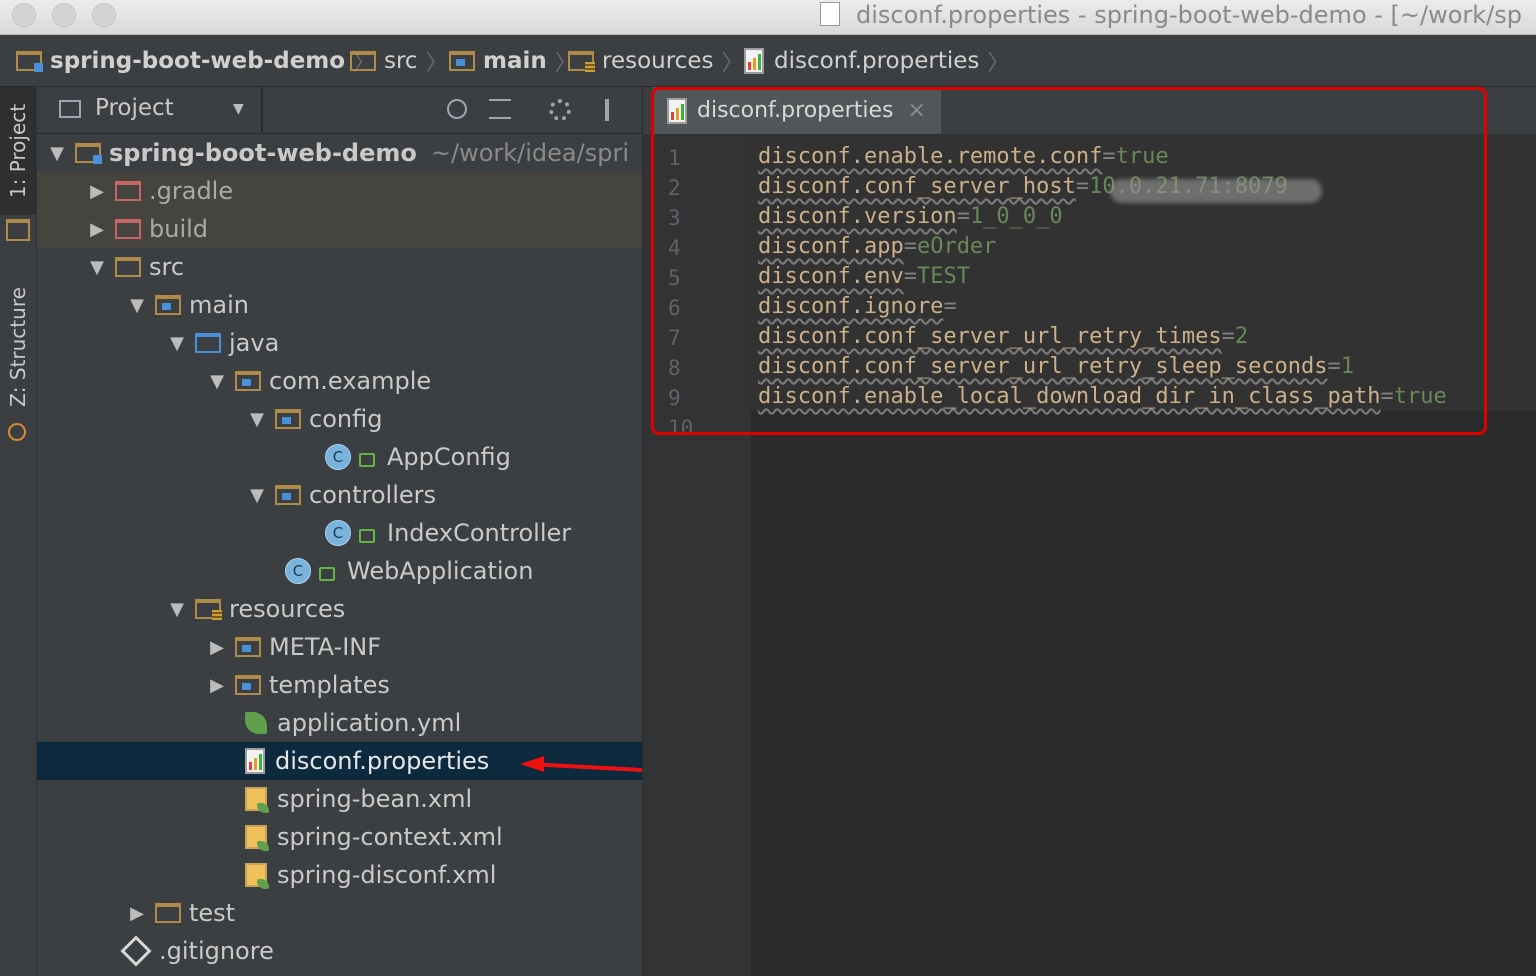  What do you see at coordinates (216, 951) in the screenshot?
I see `tree-item-label: .gitignore` at bounding box center [216, 951].